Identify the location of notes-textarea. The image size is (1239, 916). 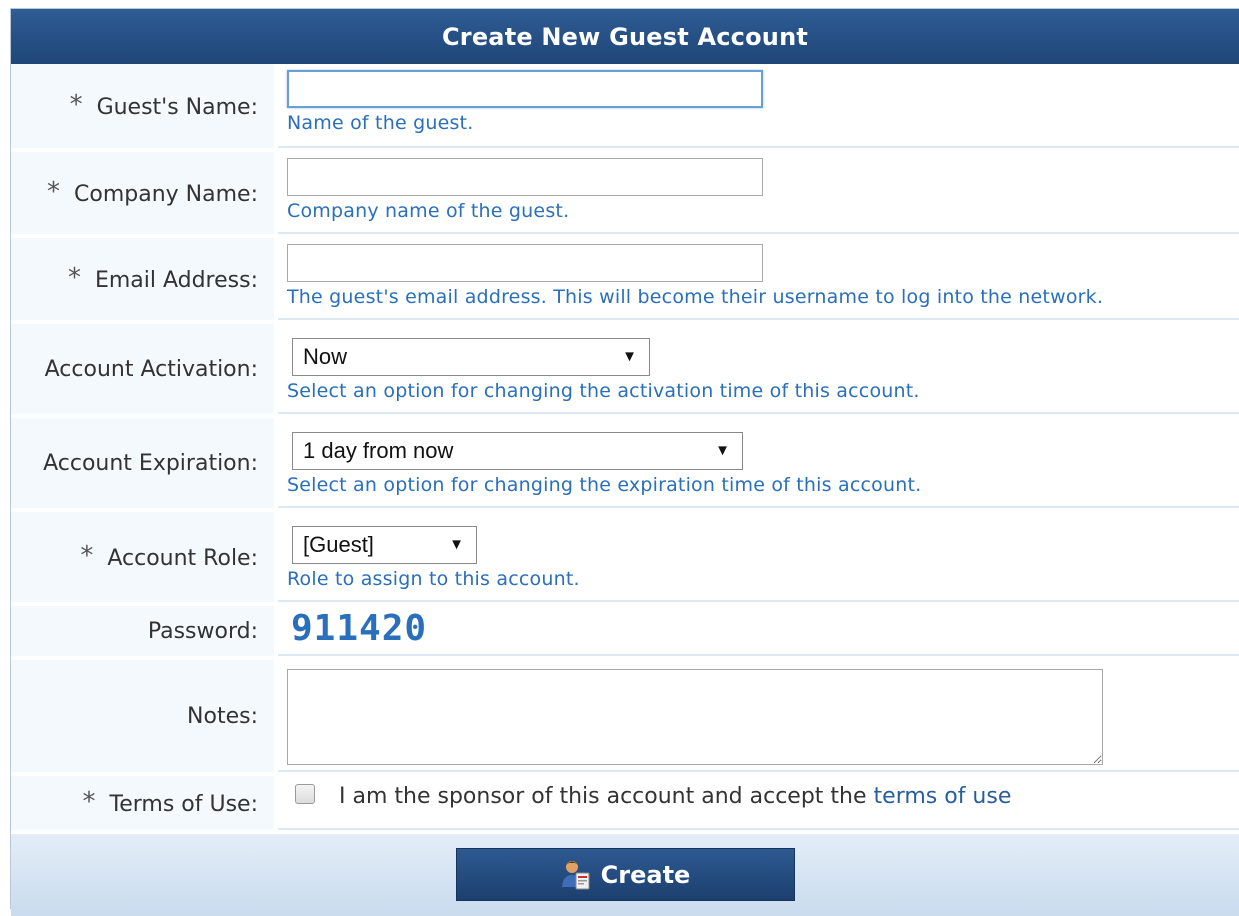
(695, 717).